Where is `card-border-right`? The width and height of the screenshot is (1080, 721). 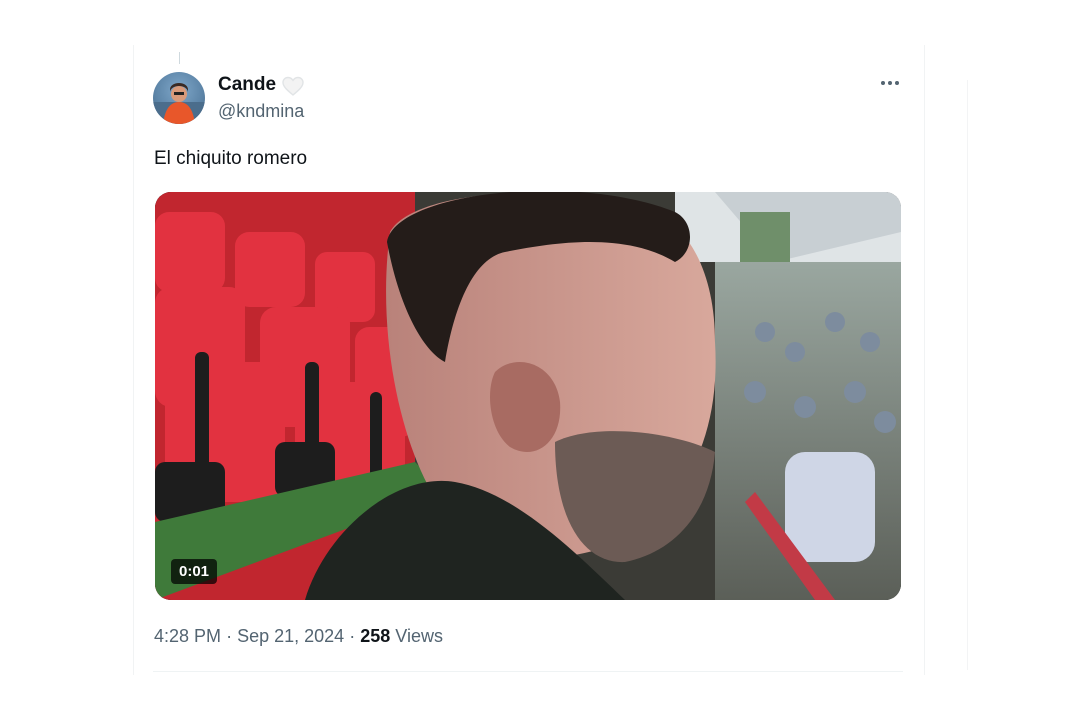
card-border-right is located at coordinates (924, 360).